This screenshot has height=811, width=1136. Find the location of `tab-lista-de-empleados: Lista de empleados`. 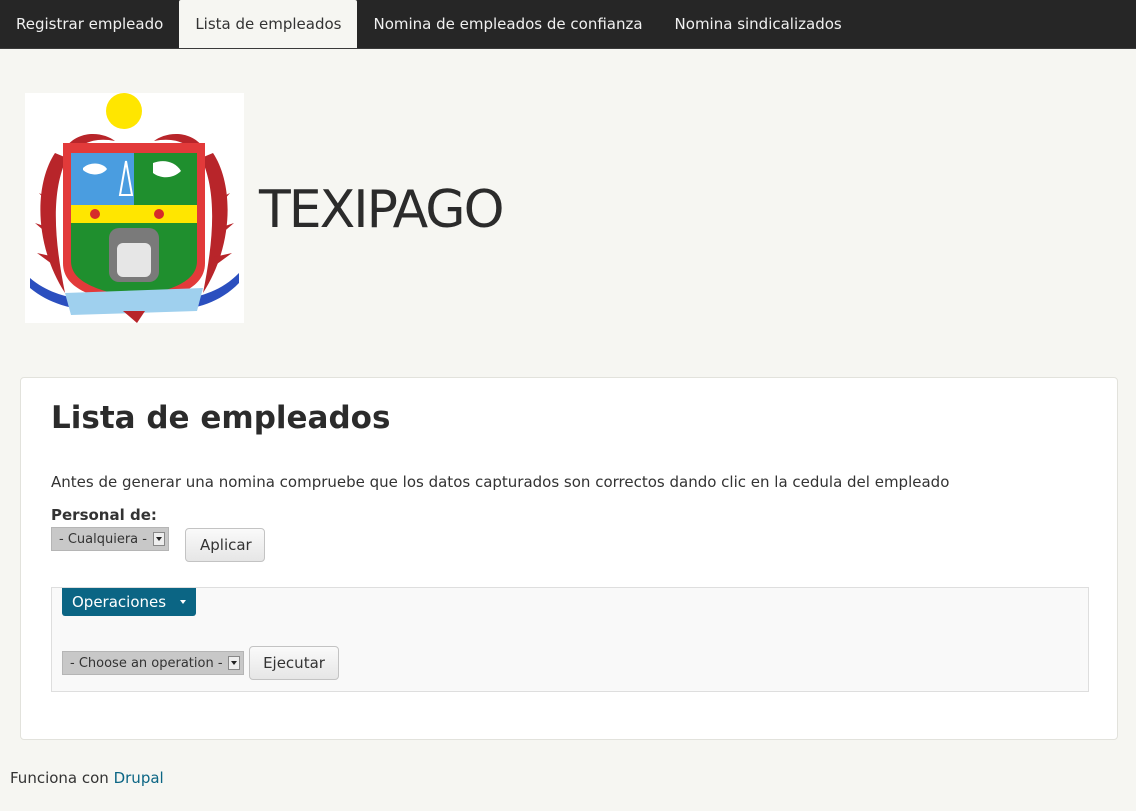

tab-lista-de-empleados: Lista de empleados is located at coordinates (268, 24).